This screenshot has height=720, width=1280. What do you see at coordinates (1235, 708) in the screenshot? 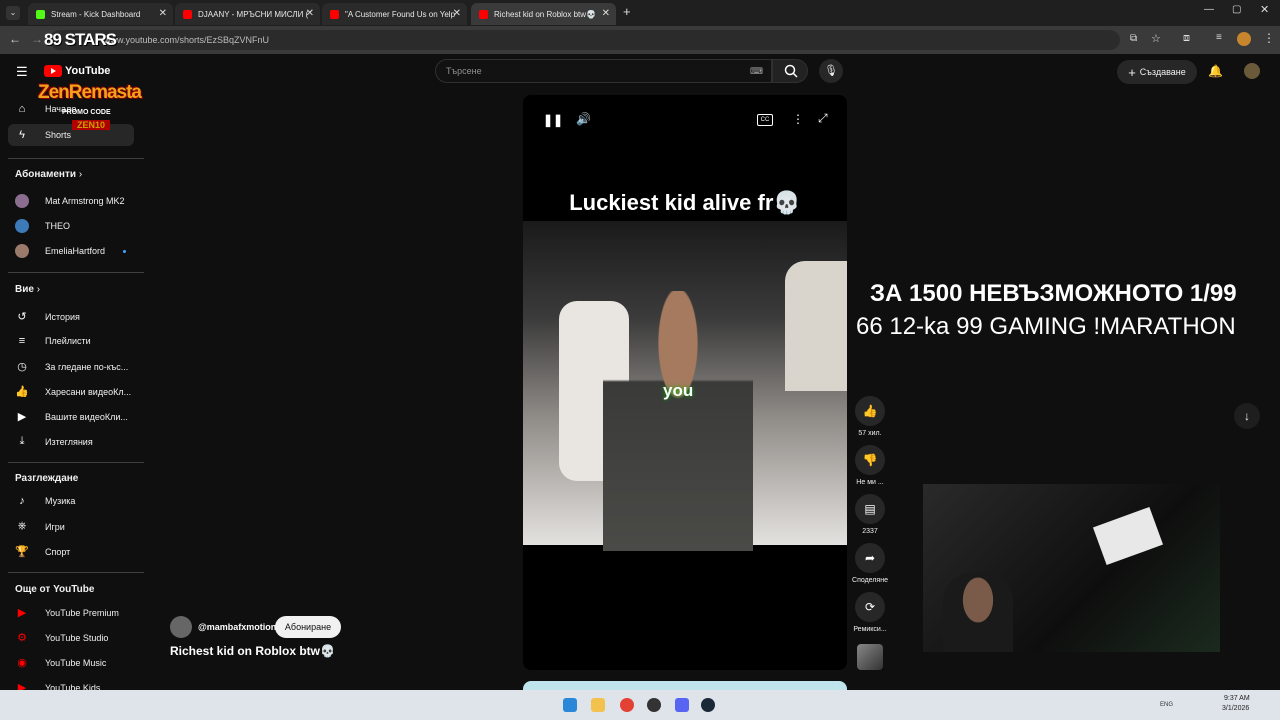
I see `clock-date: 3/1/2026` at bounding box center [1235, 708].